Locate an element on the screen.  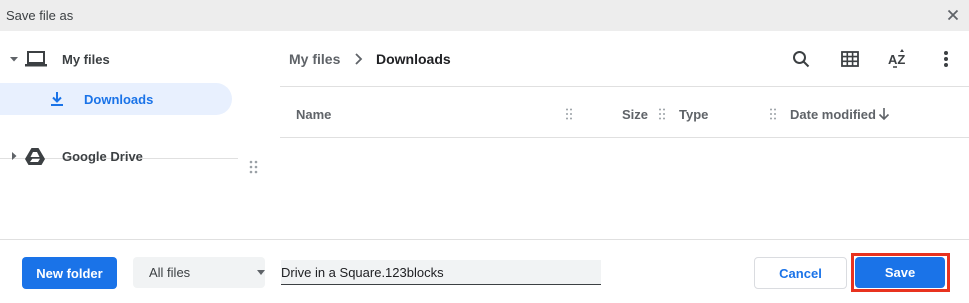
column-header-type: Type is located at coordinates (693, 114).